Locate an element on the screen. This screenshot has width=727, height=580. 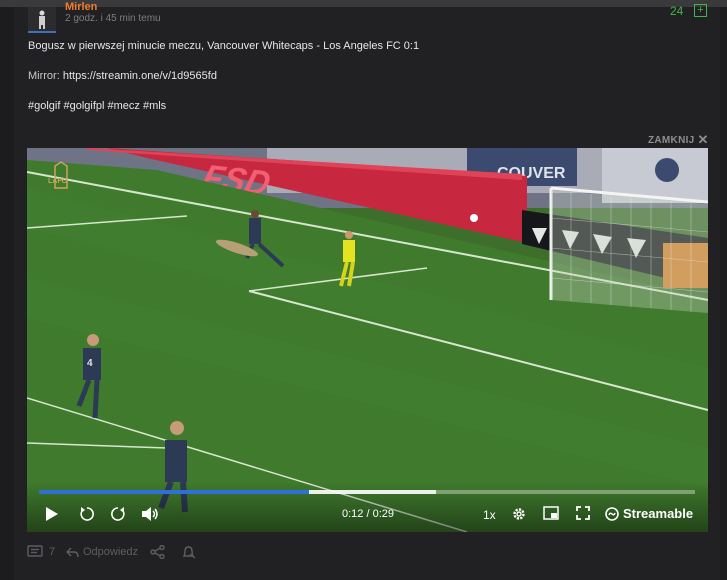
fullscreen-icon is located at coordinates (583, 513).